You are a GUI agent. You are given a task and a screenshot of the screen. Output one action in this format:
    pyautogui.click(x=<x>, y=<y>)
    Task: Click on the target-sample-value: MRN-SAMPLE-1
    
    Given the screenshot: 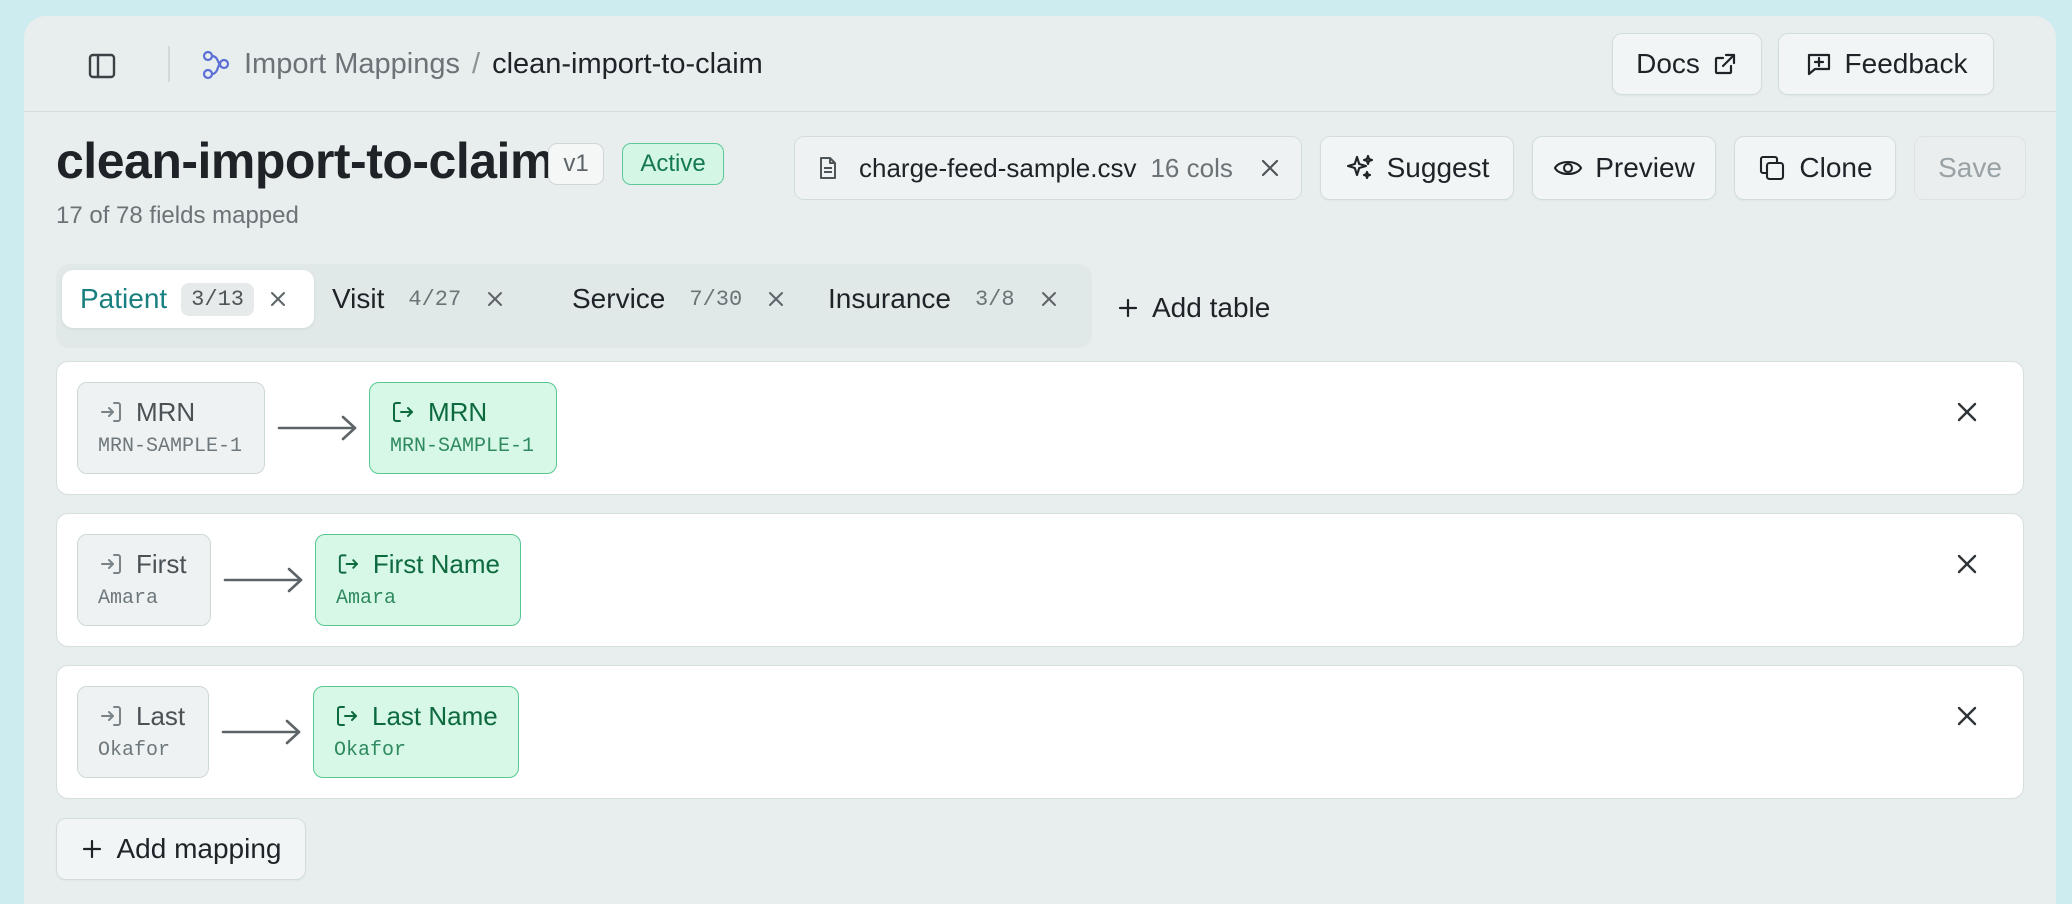 What is the action you would take?
    pyautogui.click(x=462, y=446)
    